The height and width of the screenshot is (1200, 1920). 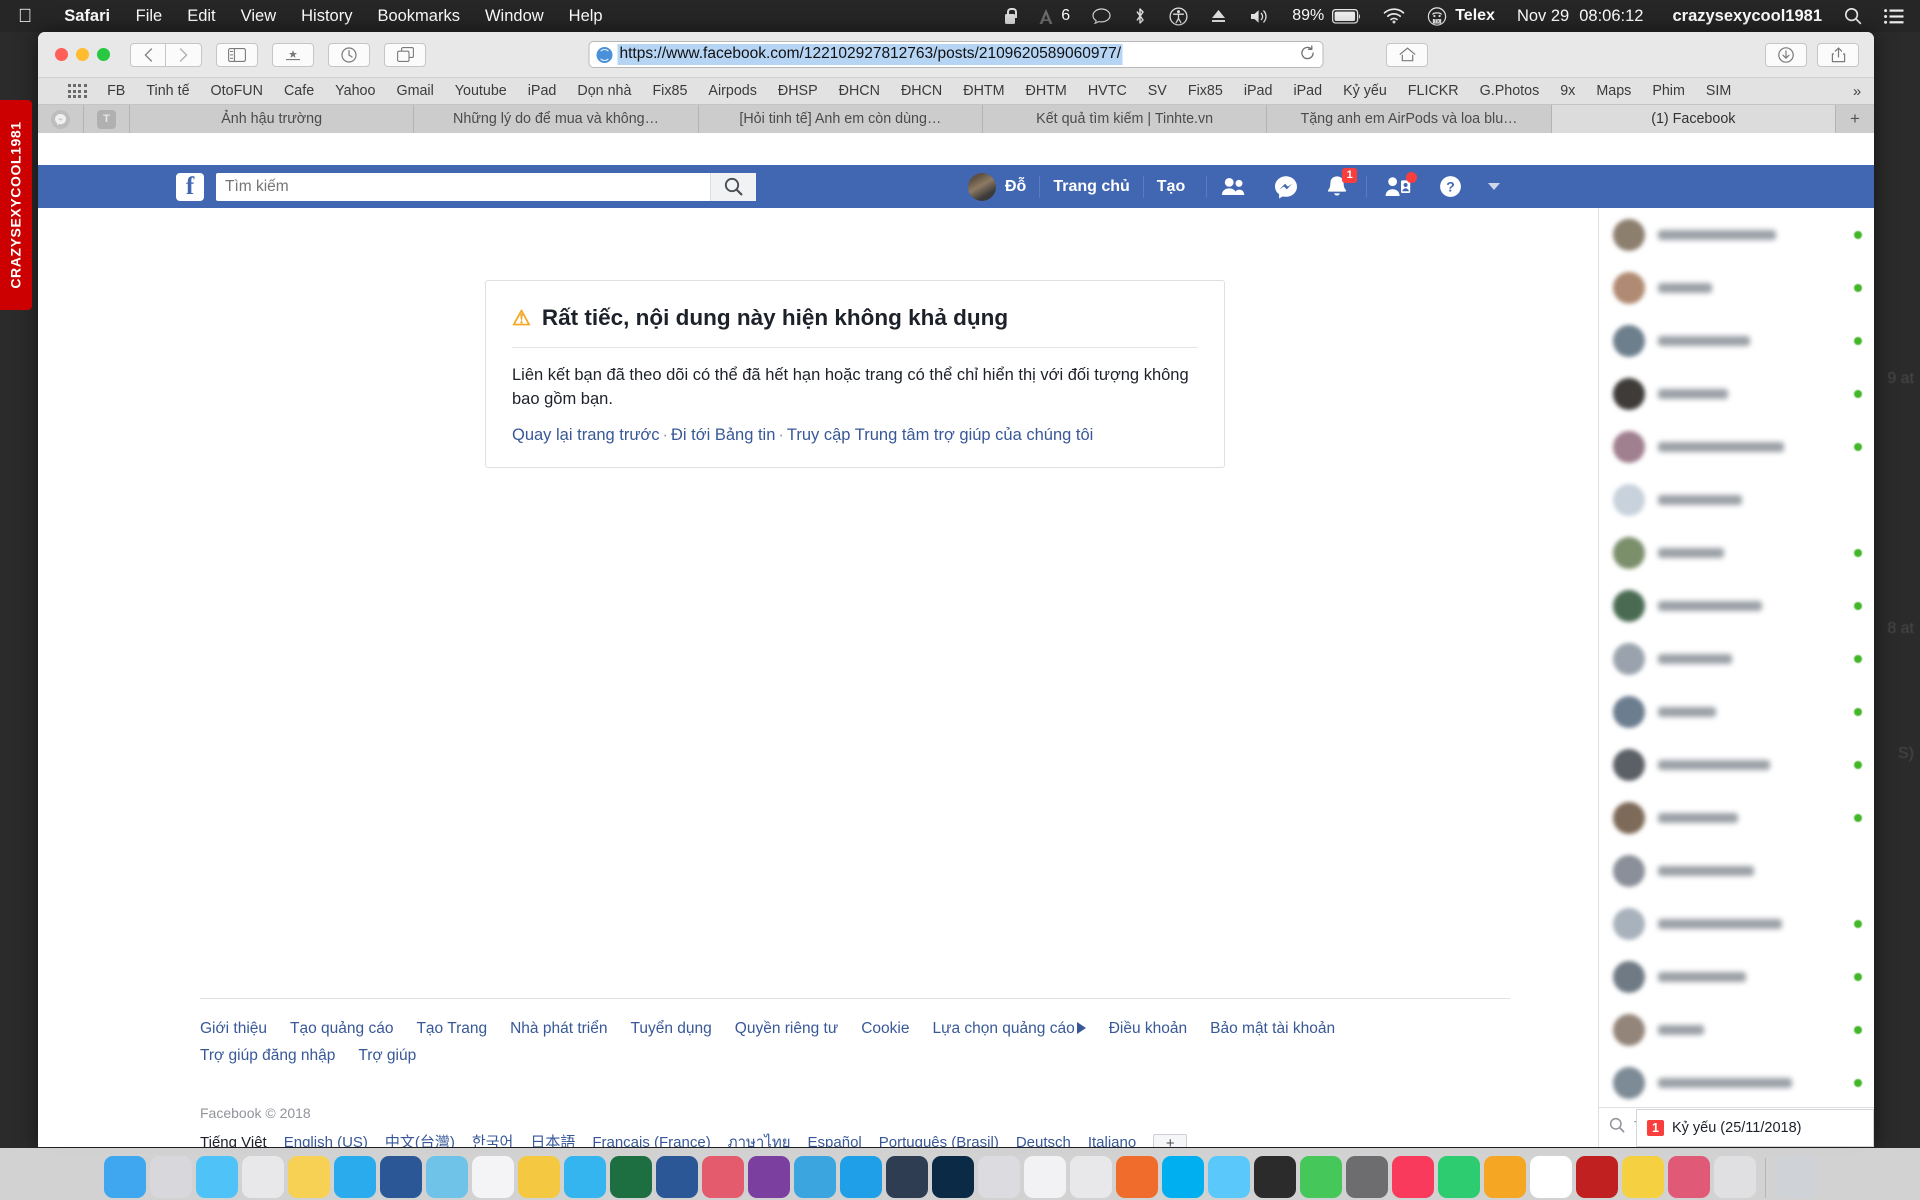 I want to click on dock-item-word-alt, so click(x=400, y=1177).